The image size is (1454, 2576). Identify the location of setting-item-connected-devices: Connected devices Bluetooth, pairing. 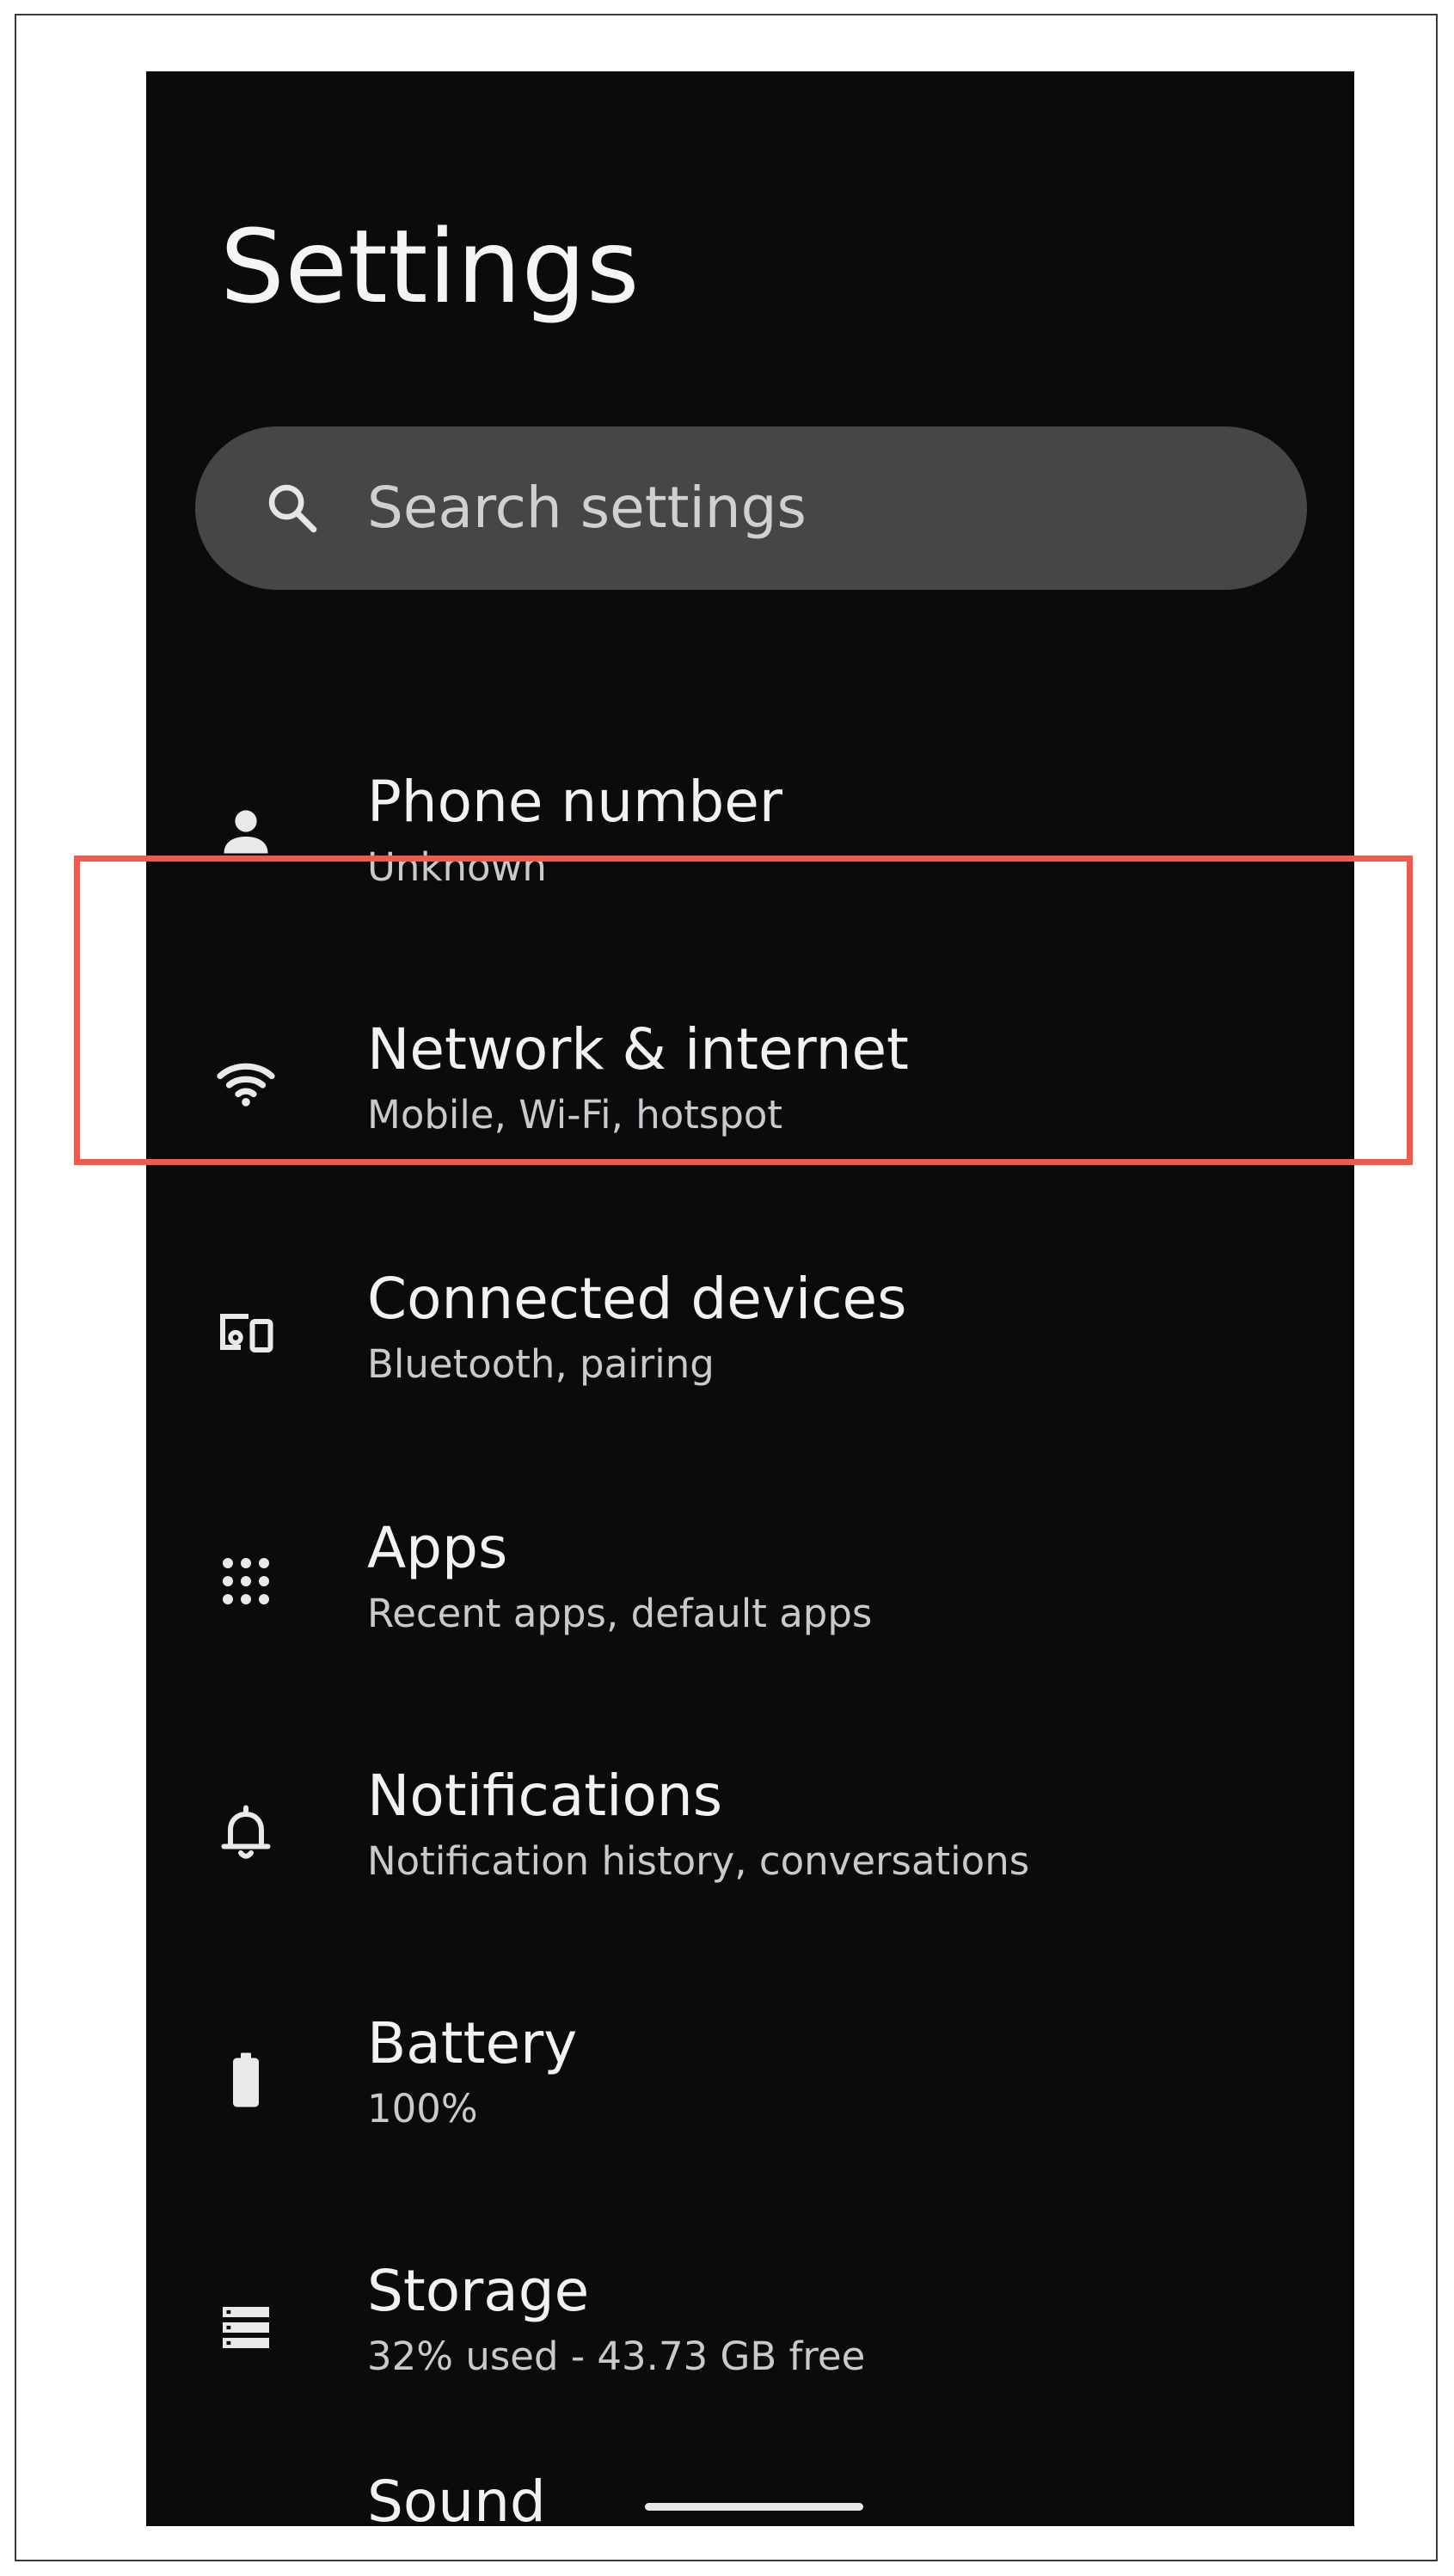
(750, 1288).